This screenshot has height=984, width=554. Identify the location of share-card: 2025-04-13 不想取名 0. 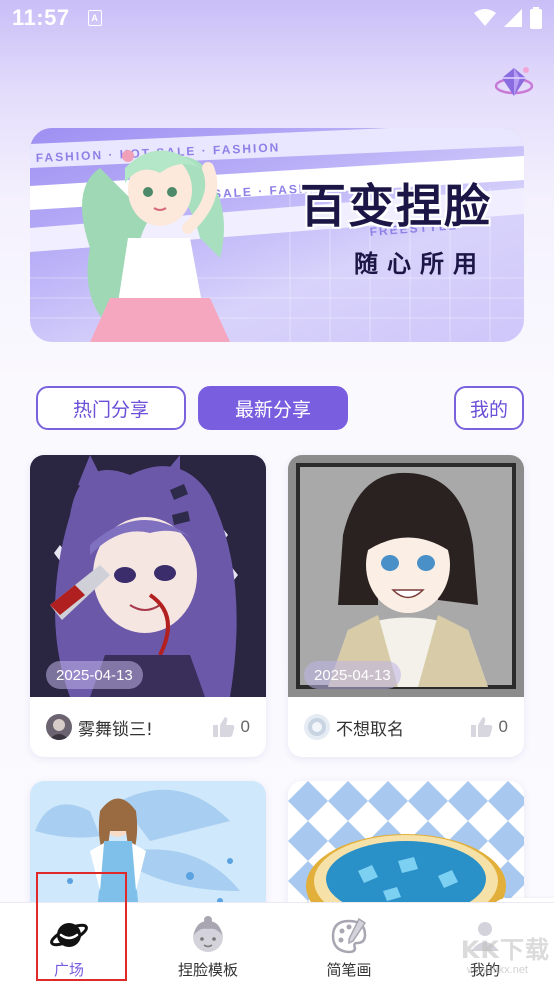
(406, 606).